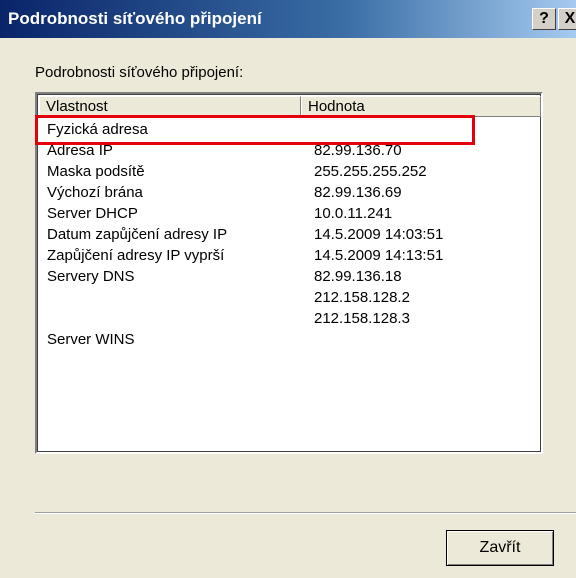 Image resolution: width=576 pixels, height=578 pixels. What do you see at coordinates (289, 297) in the screenshot?
I see `list-item: 212.158.128.2` at bounding box center [289, 297].